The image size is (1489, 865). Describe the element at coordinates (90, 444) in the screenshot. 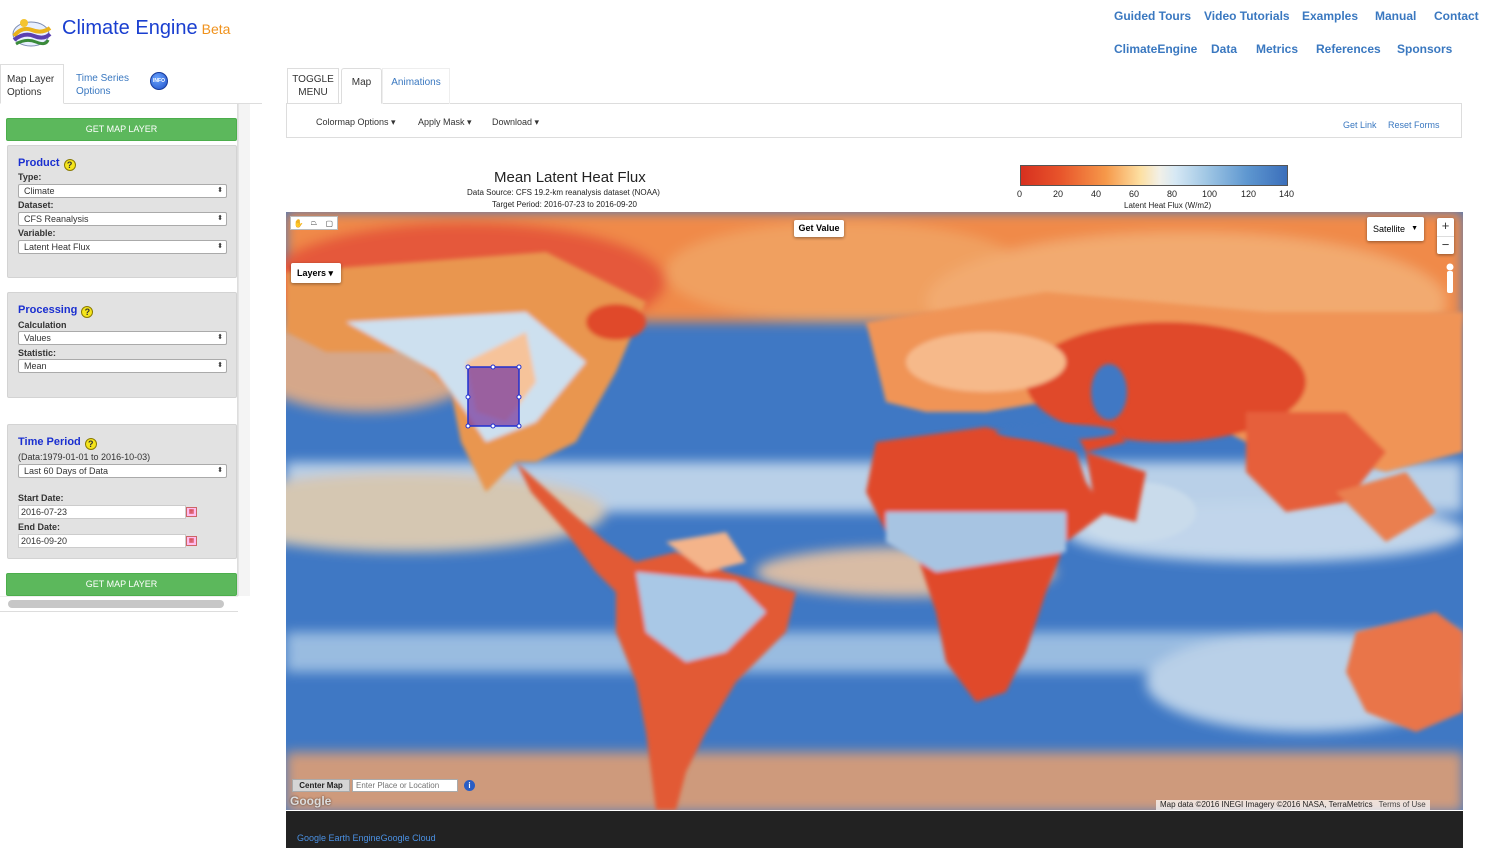

I see `time-period-help-icon: ?` at that location.